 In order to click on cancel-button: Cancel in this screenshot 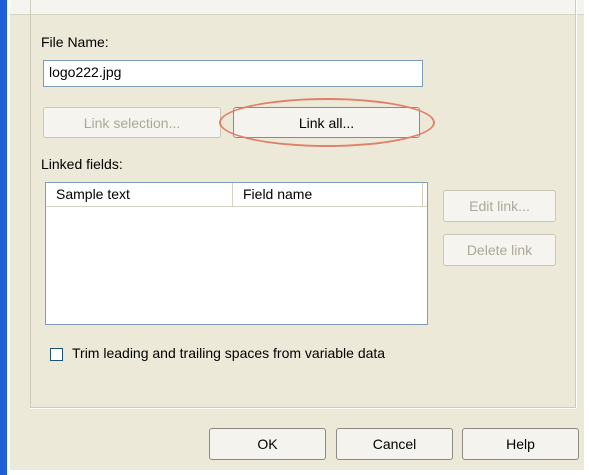, I will do `click(394, 444)`.